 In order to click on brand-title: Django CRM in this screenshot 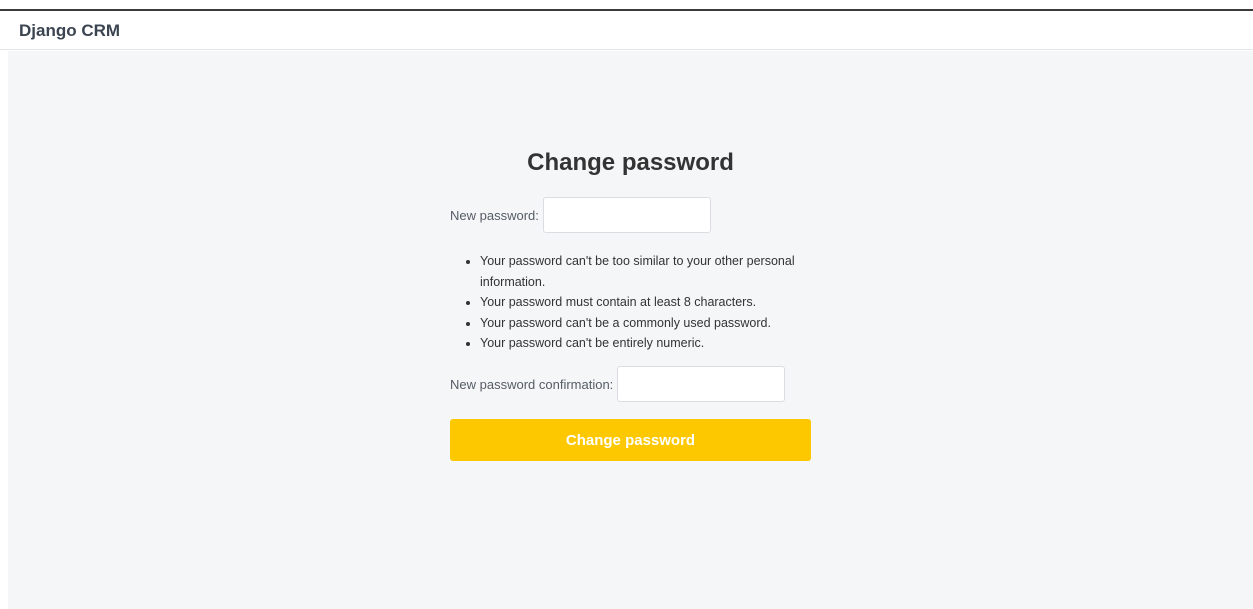, I will do `click(69, 31)`.